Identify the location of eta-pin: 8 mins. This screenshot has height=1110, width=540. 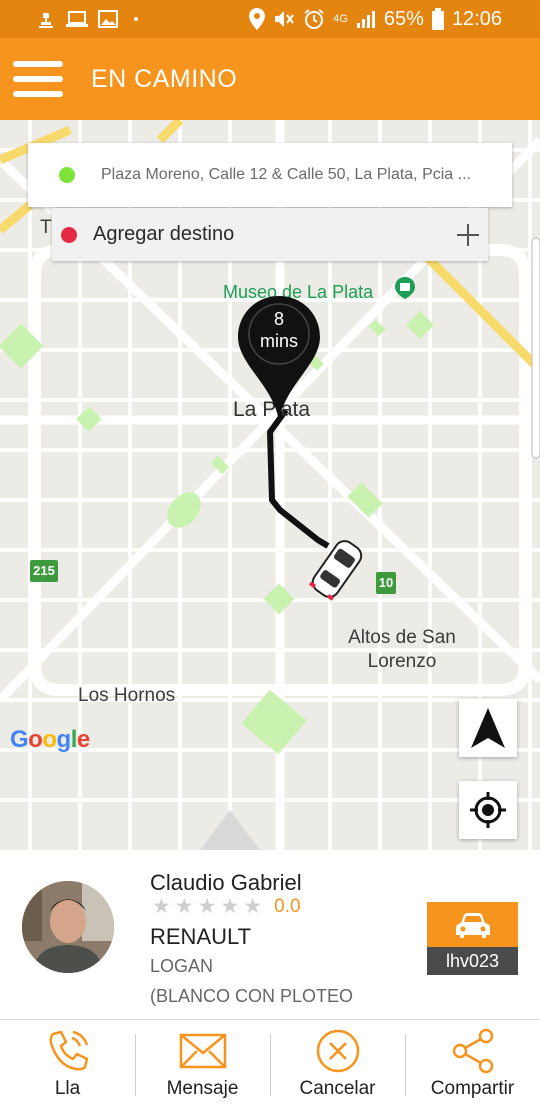
(279, 359).